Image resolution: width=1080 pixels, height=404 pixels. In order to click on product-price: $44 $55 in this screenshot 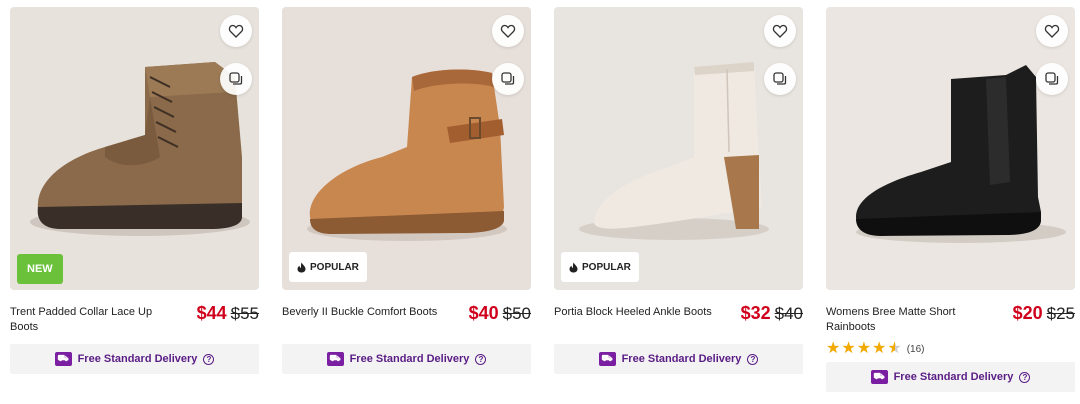, I will do `click(228, 313)`.